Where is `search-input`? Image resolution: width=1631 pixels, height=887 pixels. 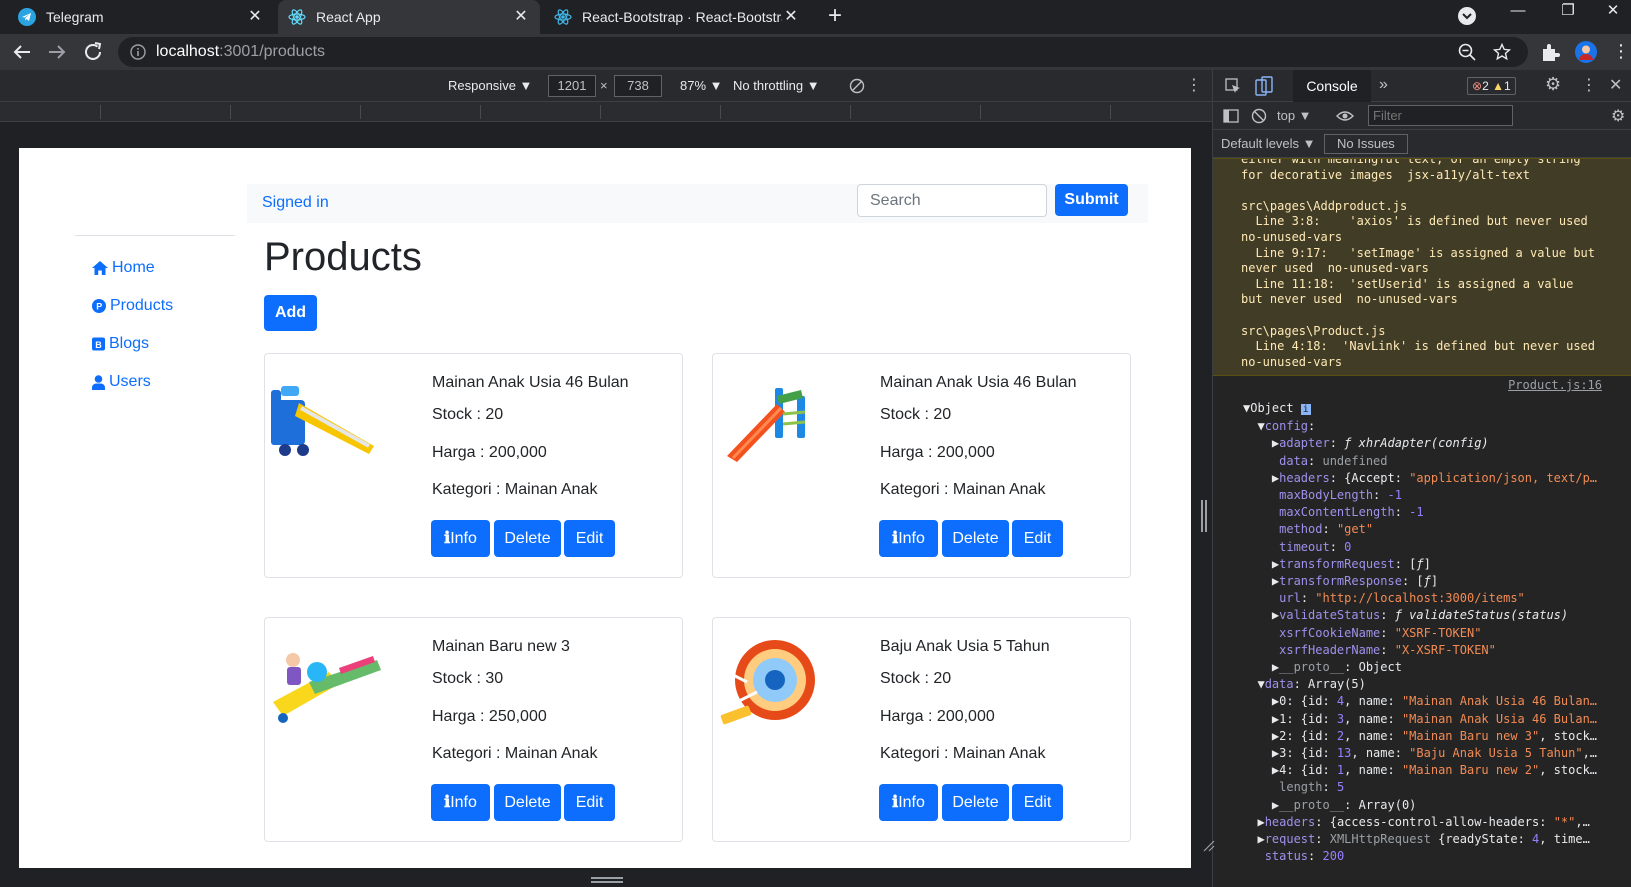
search-input is located at coordinates (952, 200).